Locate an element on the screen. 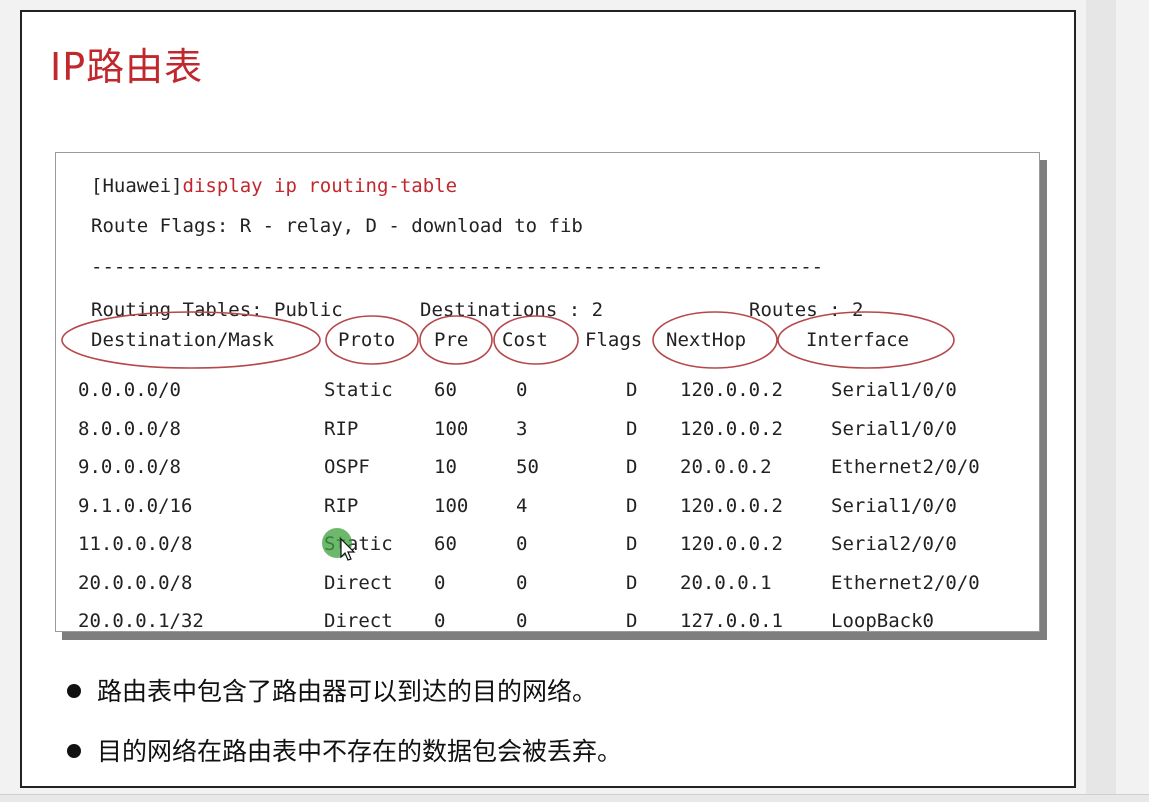 The height and width of the screenshot is (802, 1149). cell-destination: 20.0.0.0/8 is located at coordinates (135, 582).